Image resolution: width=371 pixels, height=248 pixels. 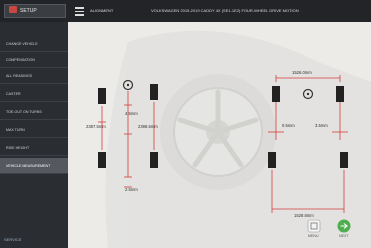 I want to click on next-button-label: NEXT, so click(x=344, y=236).